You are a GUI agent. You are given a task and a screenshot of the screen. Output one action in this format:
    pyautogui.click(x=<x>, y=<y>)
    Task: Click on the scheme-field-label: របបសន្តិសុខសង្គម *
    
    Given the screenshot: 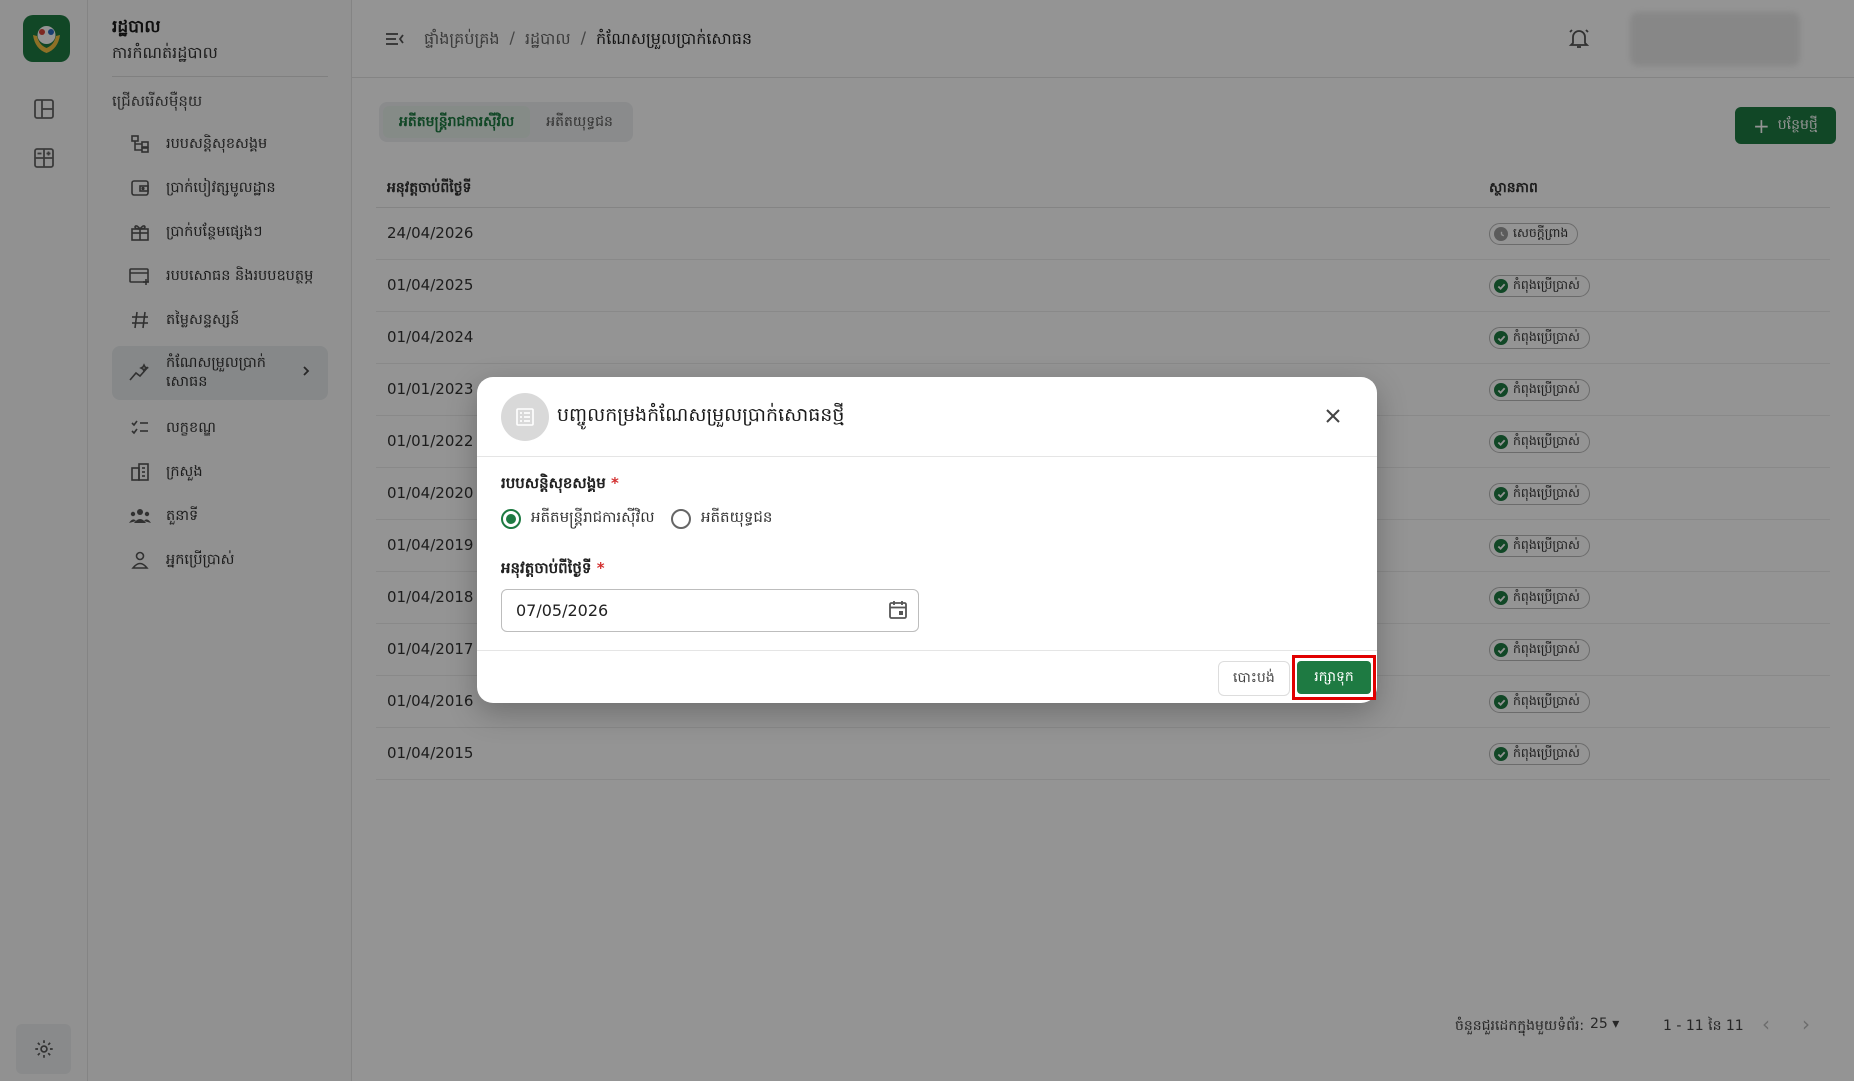 What is the action you would take?
    pyautogui.click(x=560, y=483)
    